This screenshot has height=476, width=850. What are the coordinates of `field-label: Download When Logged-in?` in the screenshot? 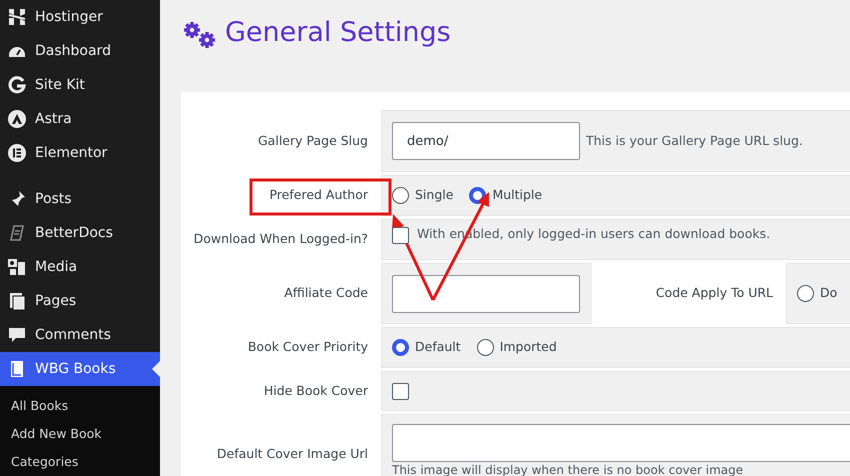 It's located at (280, 239).